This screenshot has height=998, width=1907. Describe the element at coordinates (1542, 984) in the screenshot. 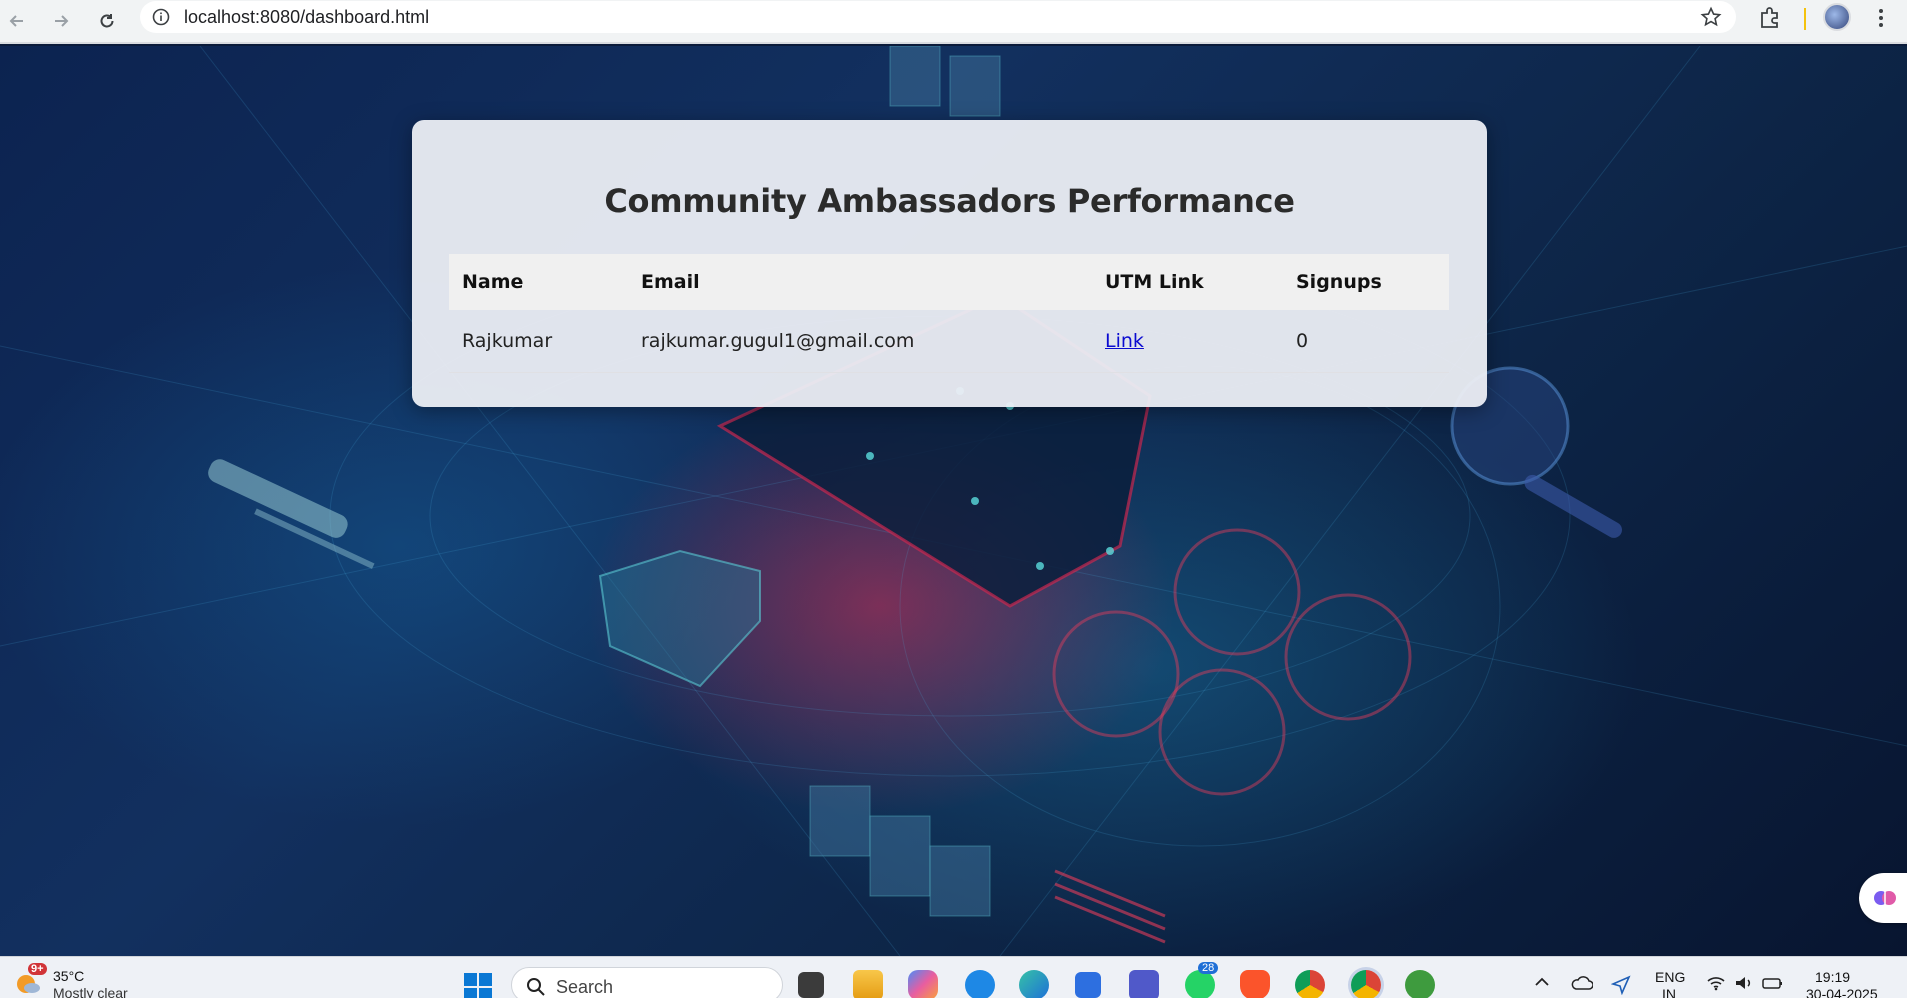

I see `show-hidden-icons-chevron-icon` at that location.